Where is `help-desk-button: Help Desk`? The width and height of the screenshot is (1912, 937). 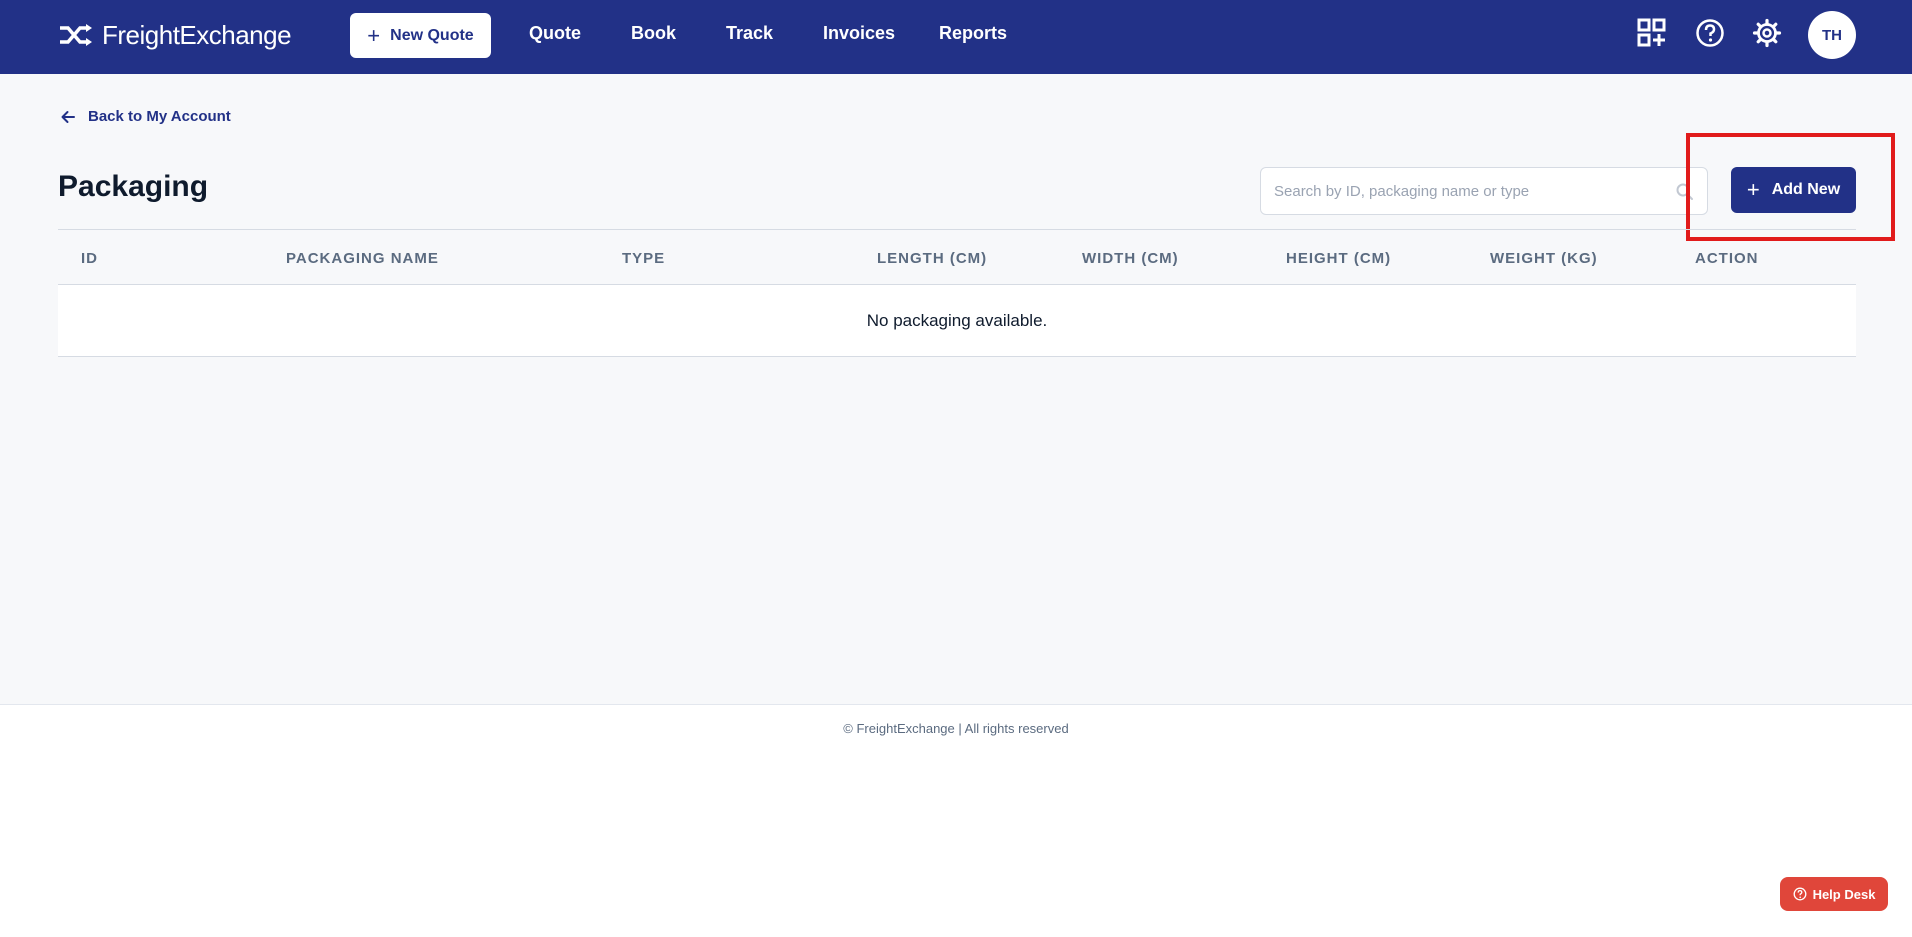
help-desk-button: Help Desk is located at coordinates (1834, 894).